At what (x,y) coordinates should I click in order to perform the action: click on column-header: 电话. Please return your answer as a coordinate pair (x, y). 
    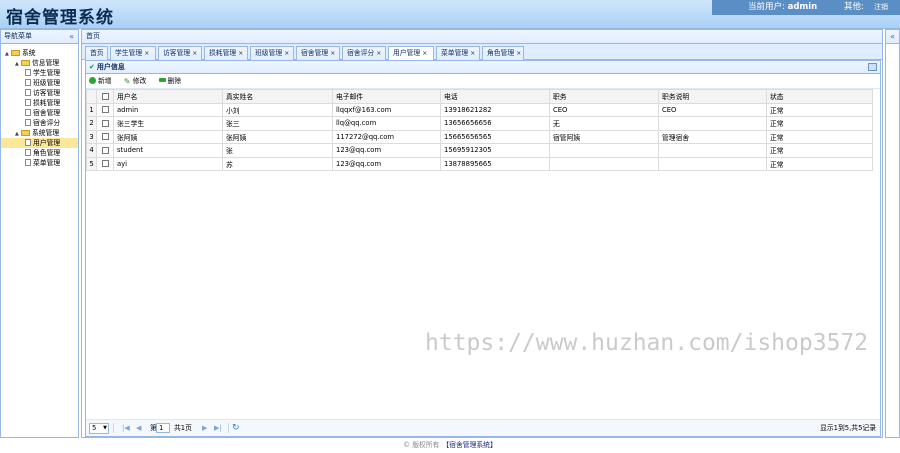
    Looking at the image, I should click on (495, 96).